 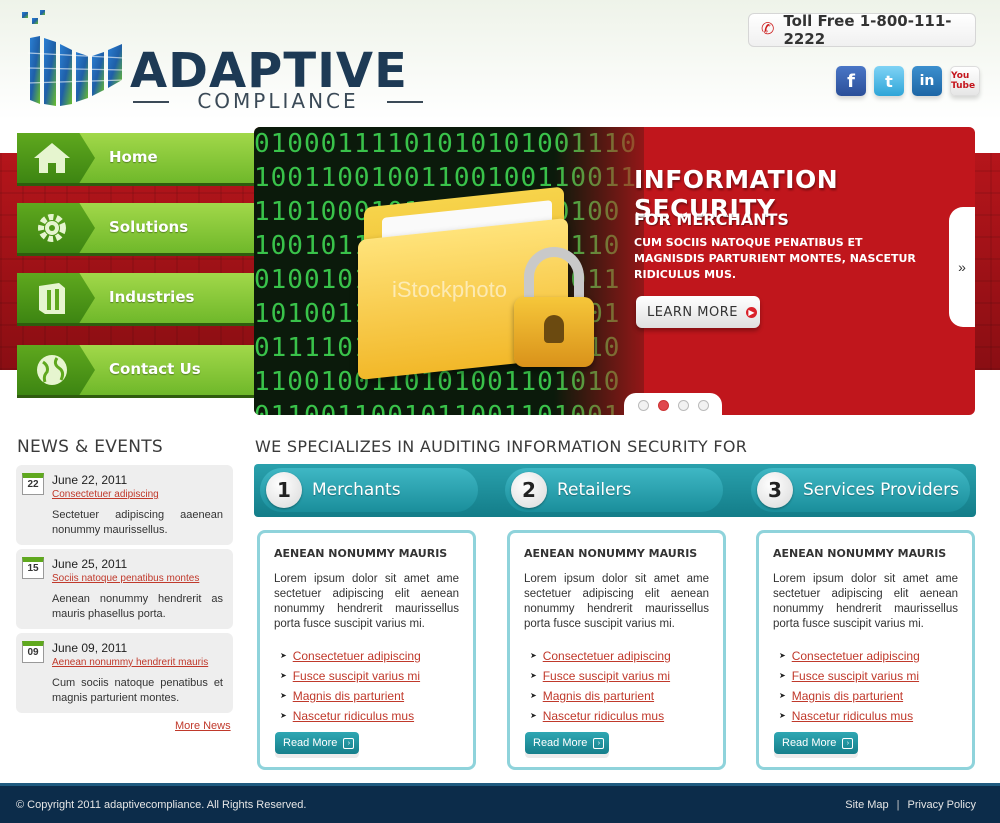 I want to click on home-icon, so click(x=52, y=158).